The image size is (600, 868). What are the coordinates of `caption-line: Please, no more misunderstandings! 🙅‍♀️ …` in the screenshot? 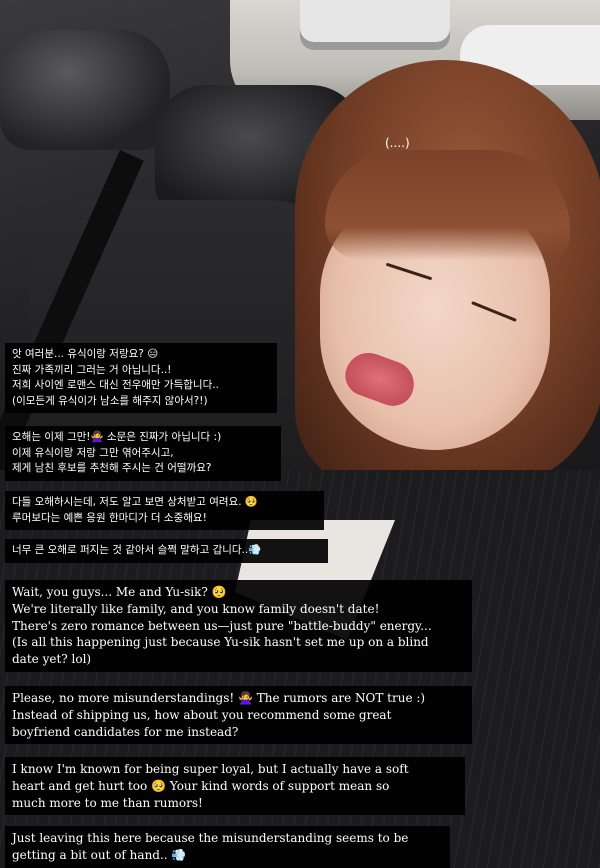 It's located at (219, 698).